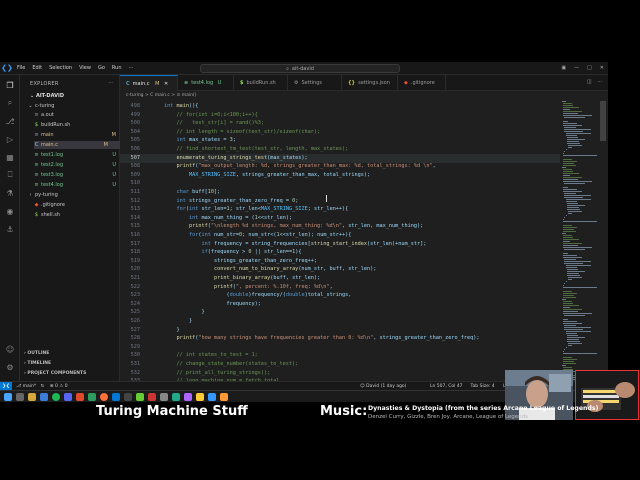 The image size is (640, 480). I want to click on code-line: // test_str[i] = rand()%3;, so click(213, 123).